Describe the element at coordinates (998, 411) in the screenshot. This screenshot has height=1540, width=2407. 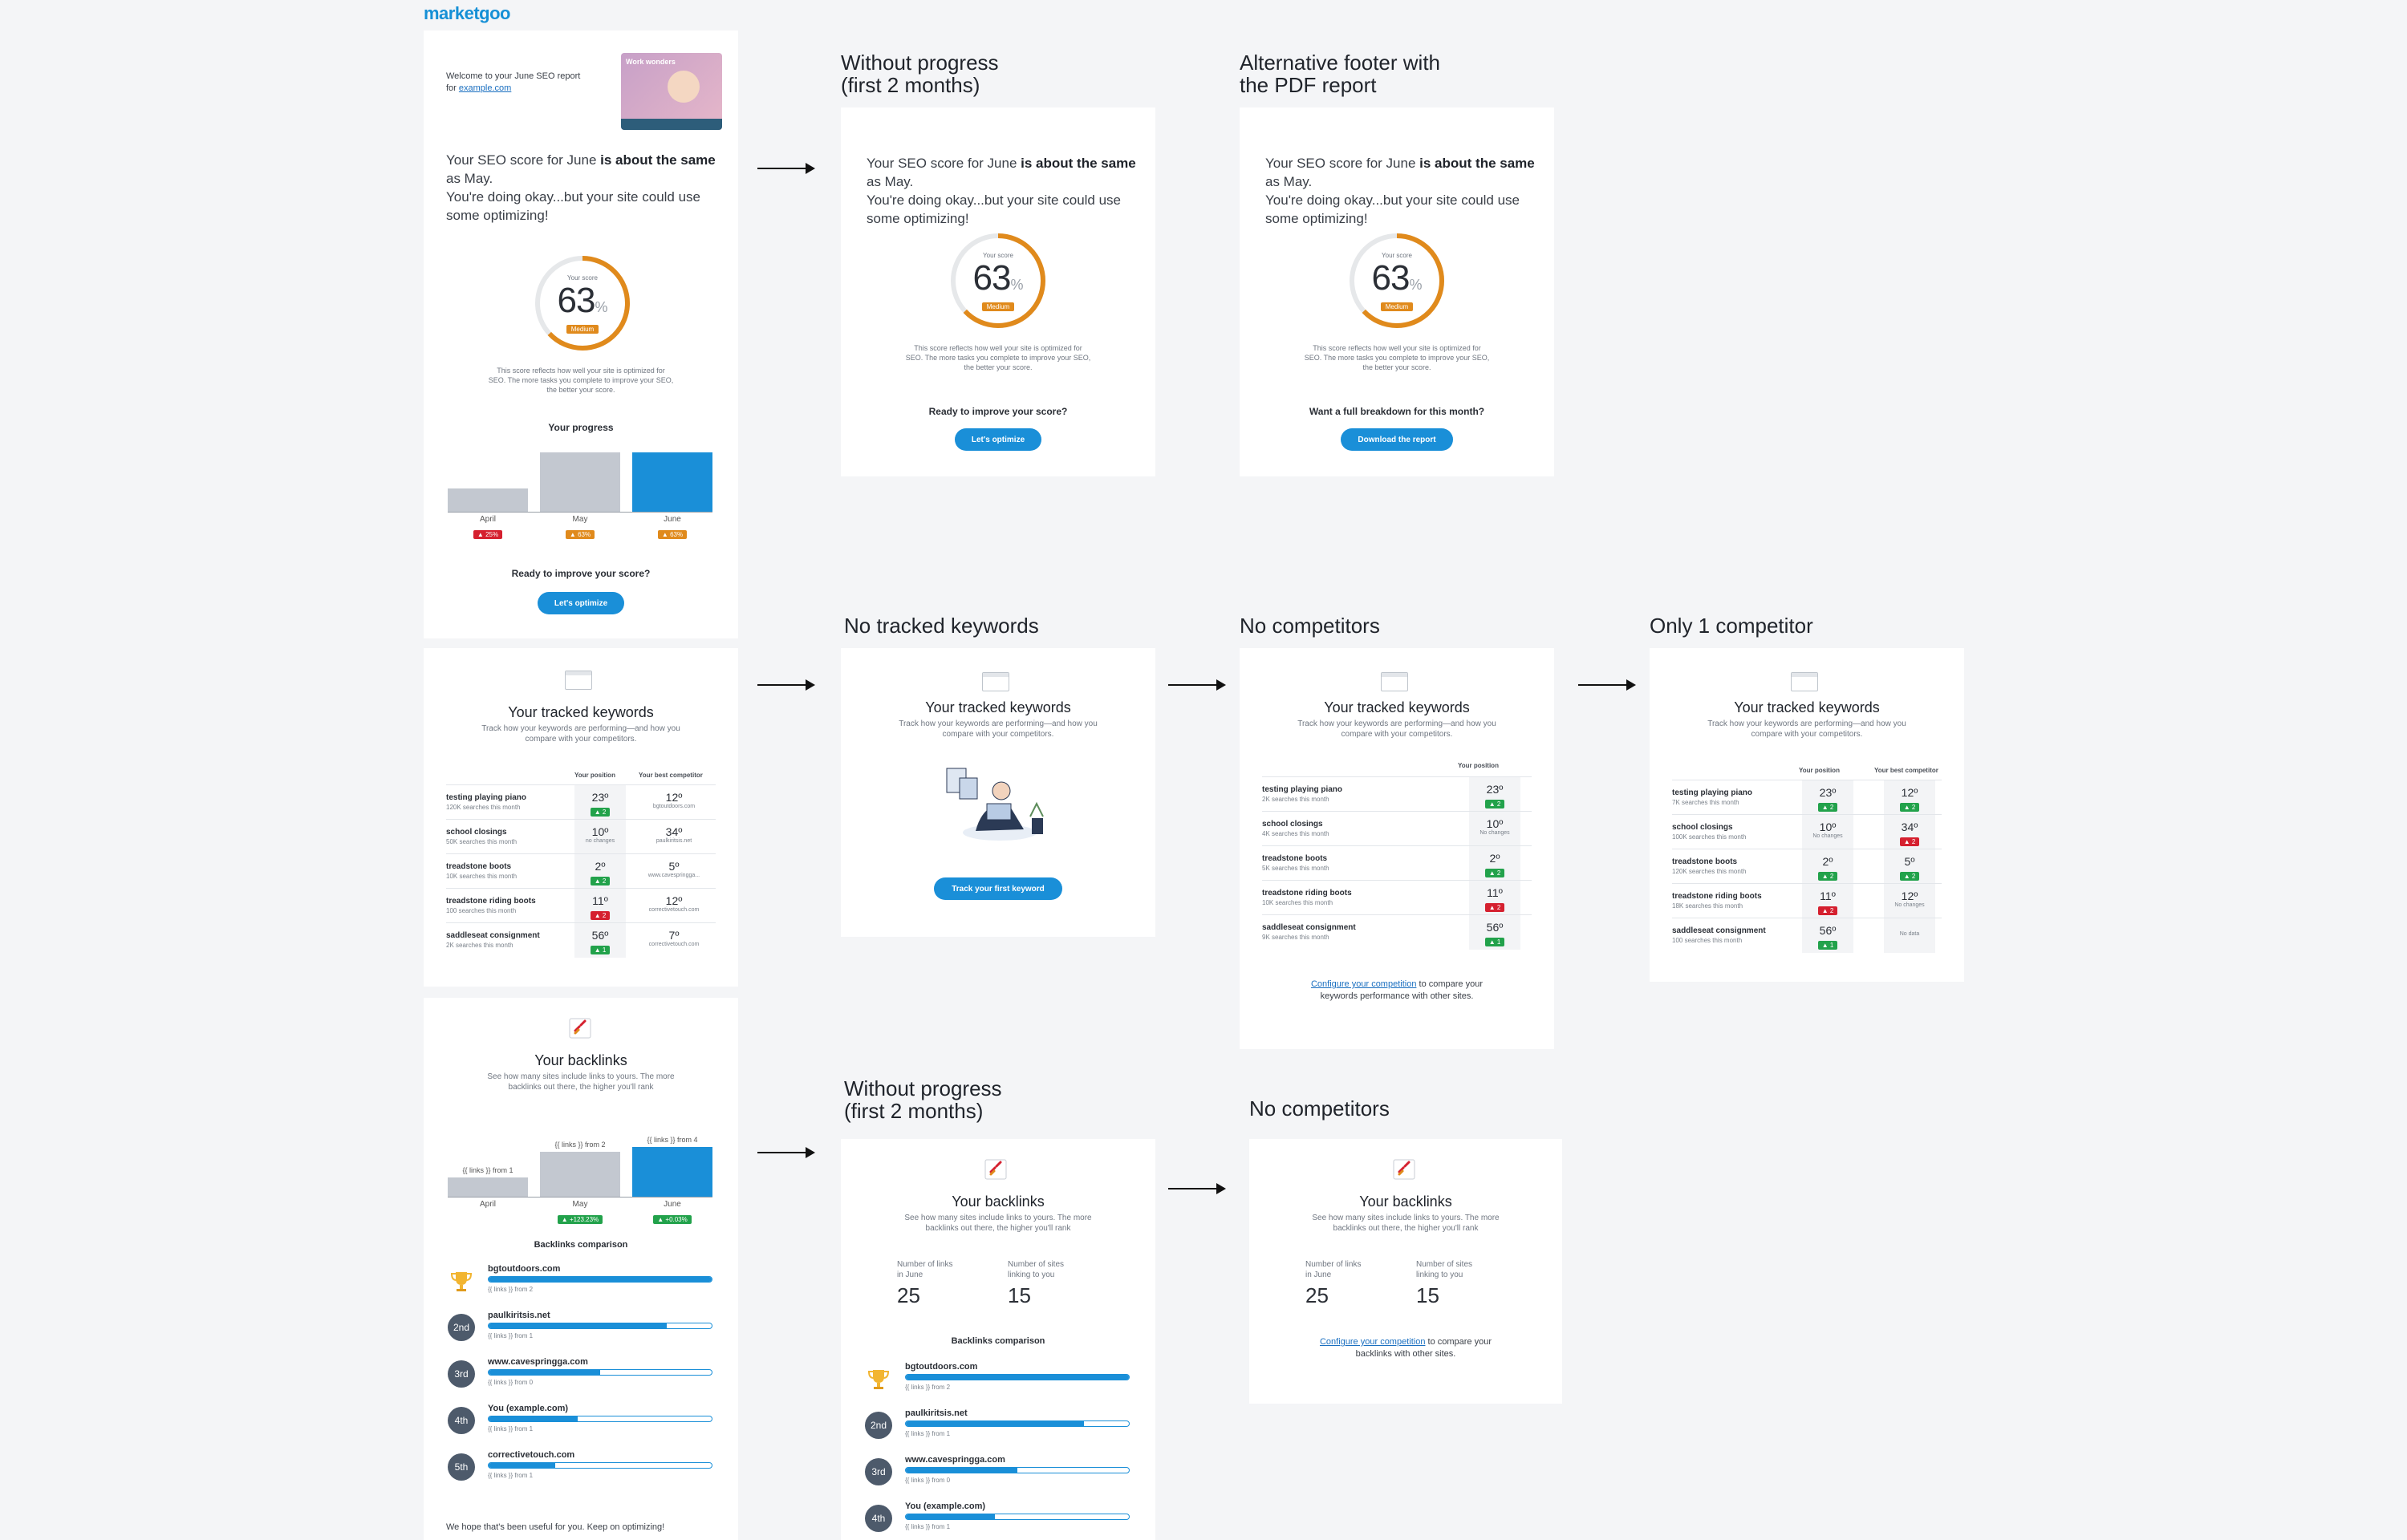
I see `improve-question: Ready to improve your score?` at that location.